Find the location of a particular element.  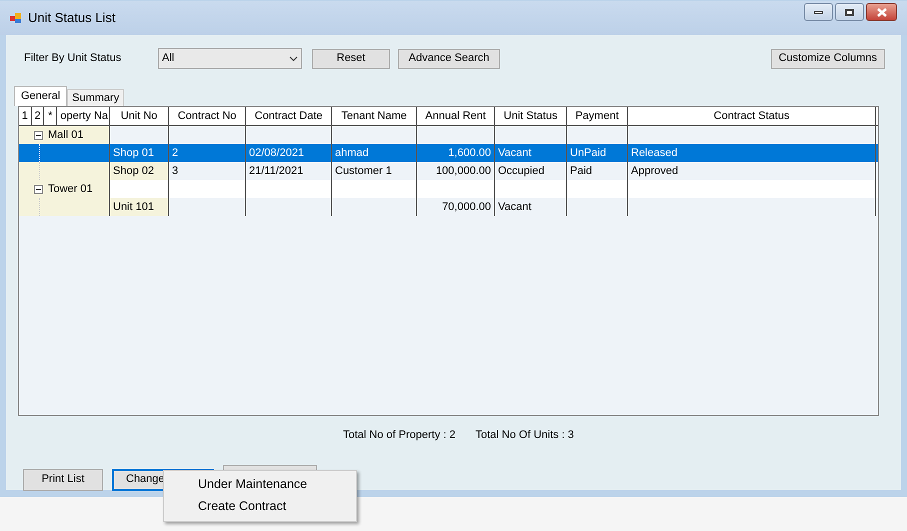

table-cell: Customer 1 is located at coordinates (363, 171).